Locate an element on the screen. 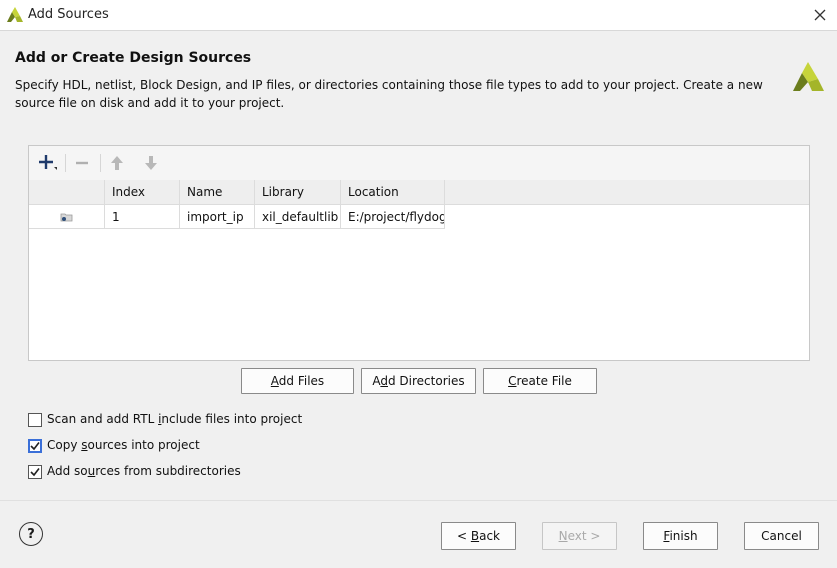  next-button: Next > is located at coordinates (579, 536).